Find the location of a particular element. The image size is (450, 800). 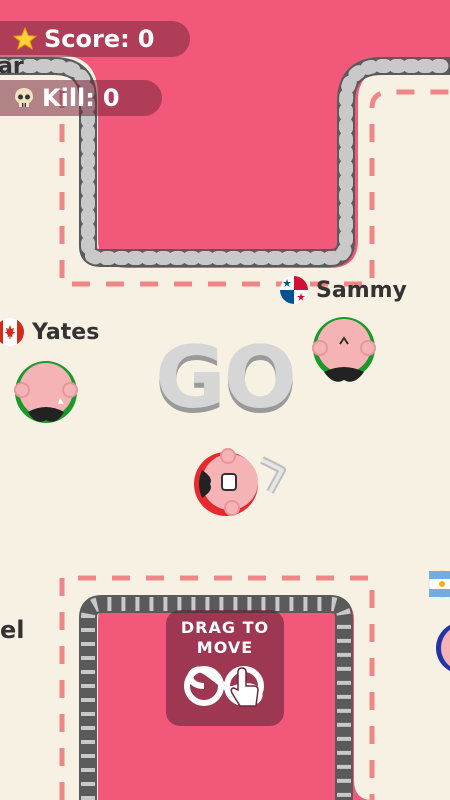

score-value: 0 is located at coordinates (146, 39).